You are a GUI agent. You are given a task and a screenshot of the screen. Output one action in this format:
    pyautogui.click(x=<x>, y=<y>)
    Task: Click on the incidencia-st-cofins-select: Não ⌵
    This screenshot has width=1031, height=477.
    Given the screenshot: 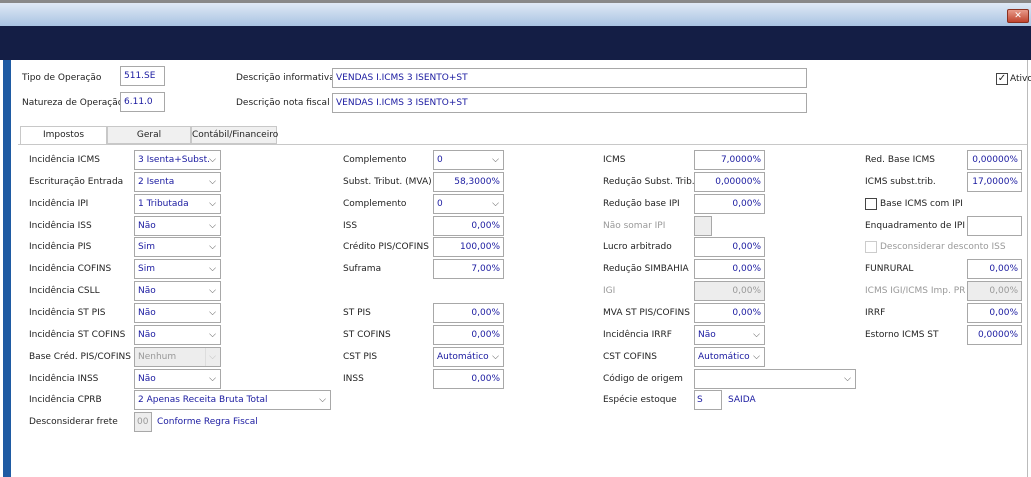 What is the action you would take?
    pyautogui.click(x=177, y=334)
    